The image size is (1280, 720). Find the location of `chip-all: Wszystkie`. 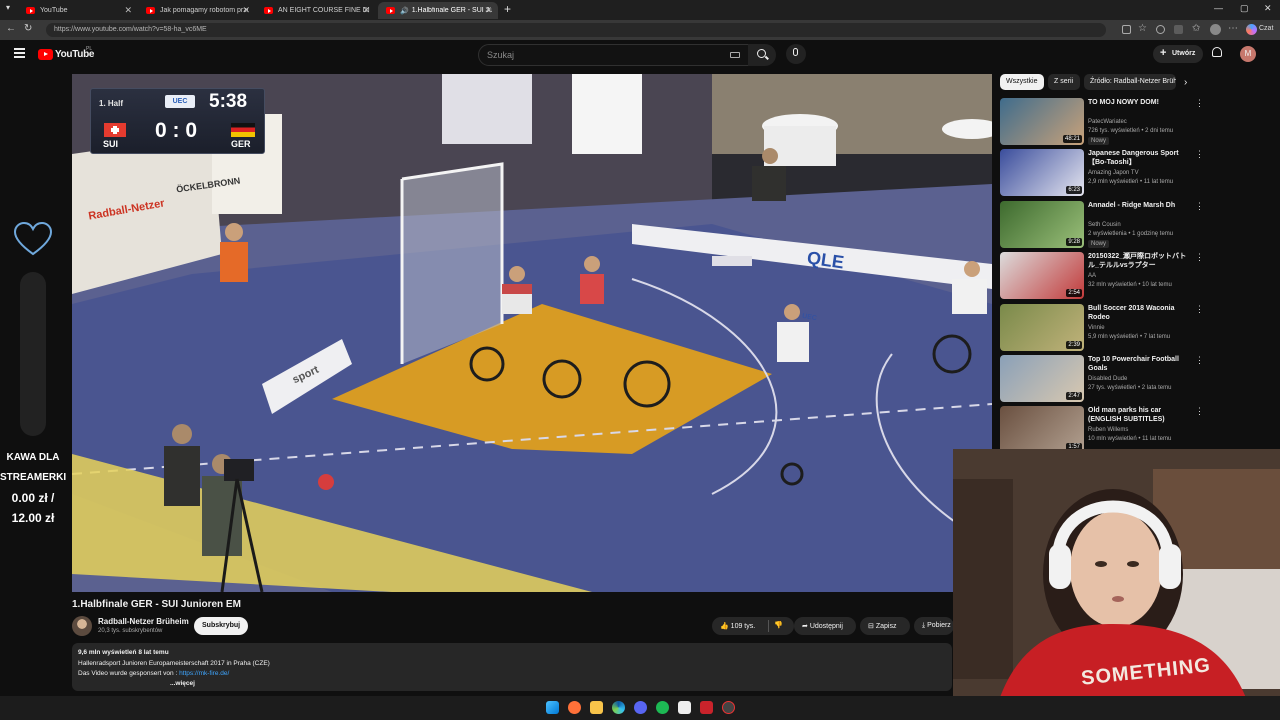

chip-all: Wszystkie is located at coordinates (1022, 82).